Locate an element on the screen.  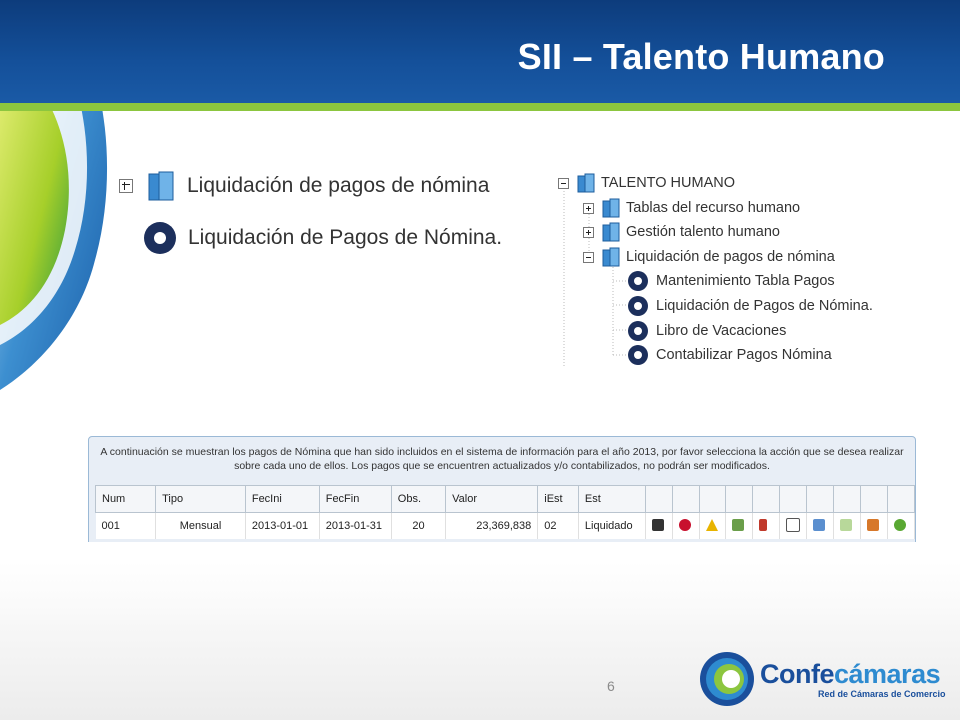
tree-action-label: Liquidación de Pagos de Nómina. is located at coordinates (764, 306).